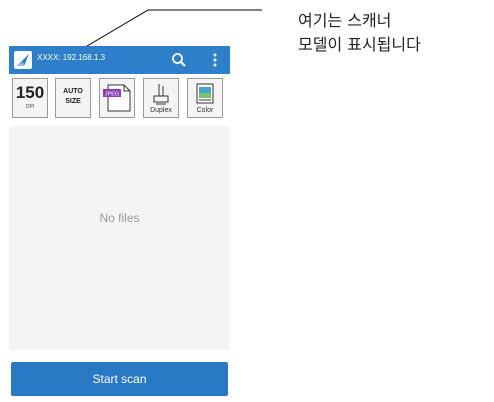 This screenshot has height=402, width=494. Describe the element at coordinates (161, 94) in the screenshot. I see `duplex-icon` at that location.